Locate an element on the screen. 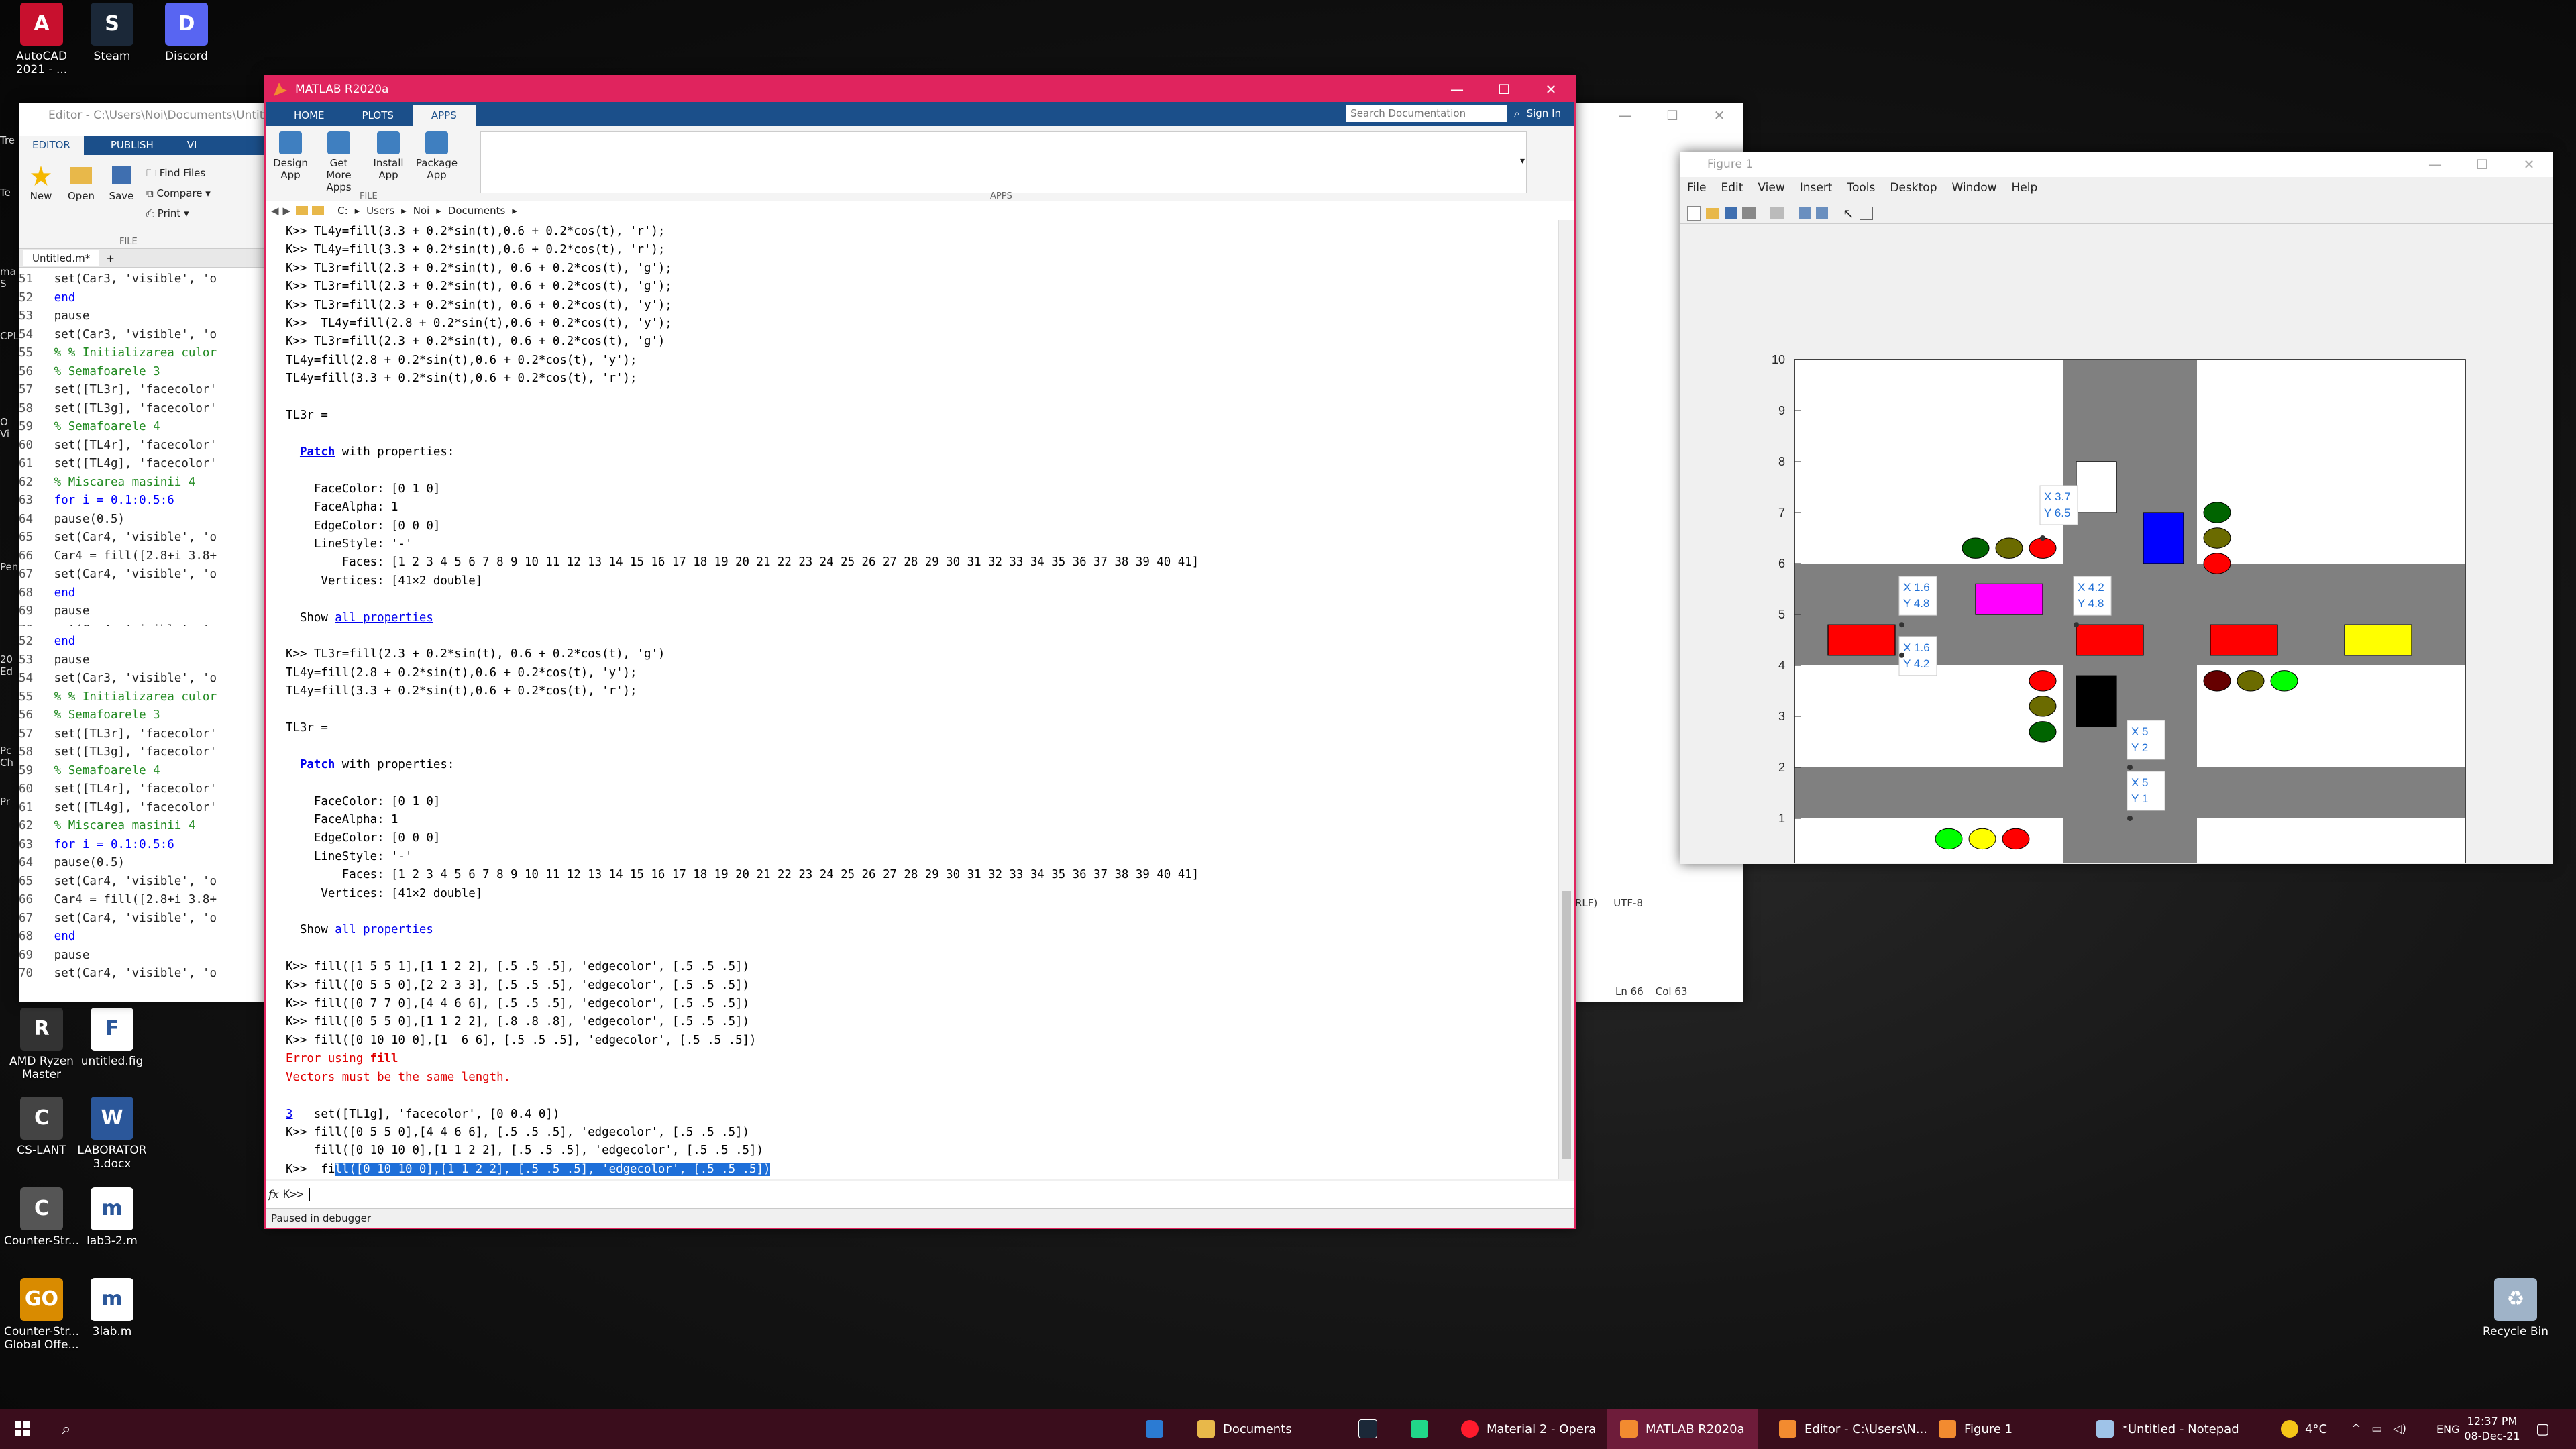 Image resolution: width=2576 pixels, height=1449 pixels. patch-link: Patch is located at coordinates (317, 452).